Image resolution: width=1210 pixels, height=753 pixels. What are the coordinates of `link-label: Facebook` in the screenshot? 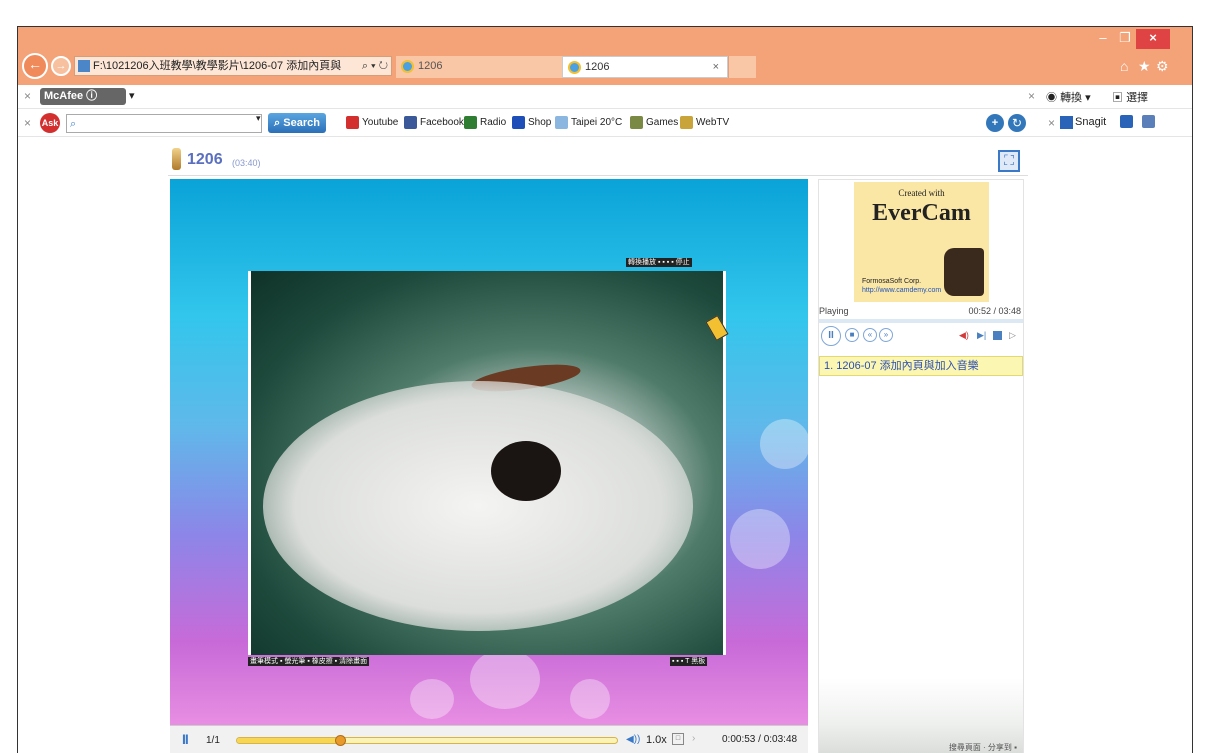 It's located at (442, 122).